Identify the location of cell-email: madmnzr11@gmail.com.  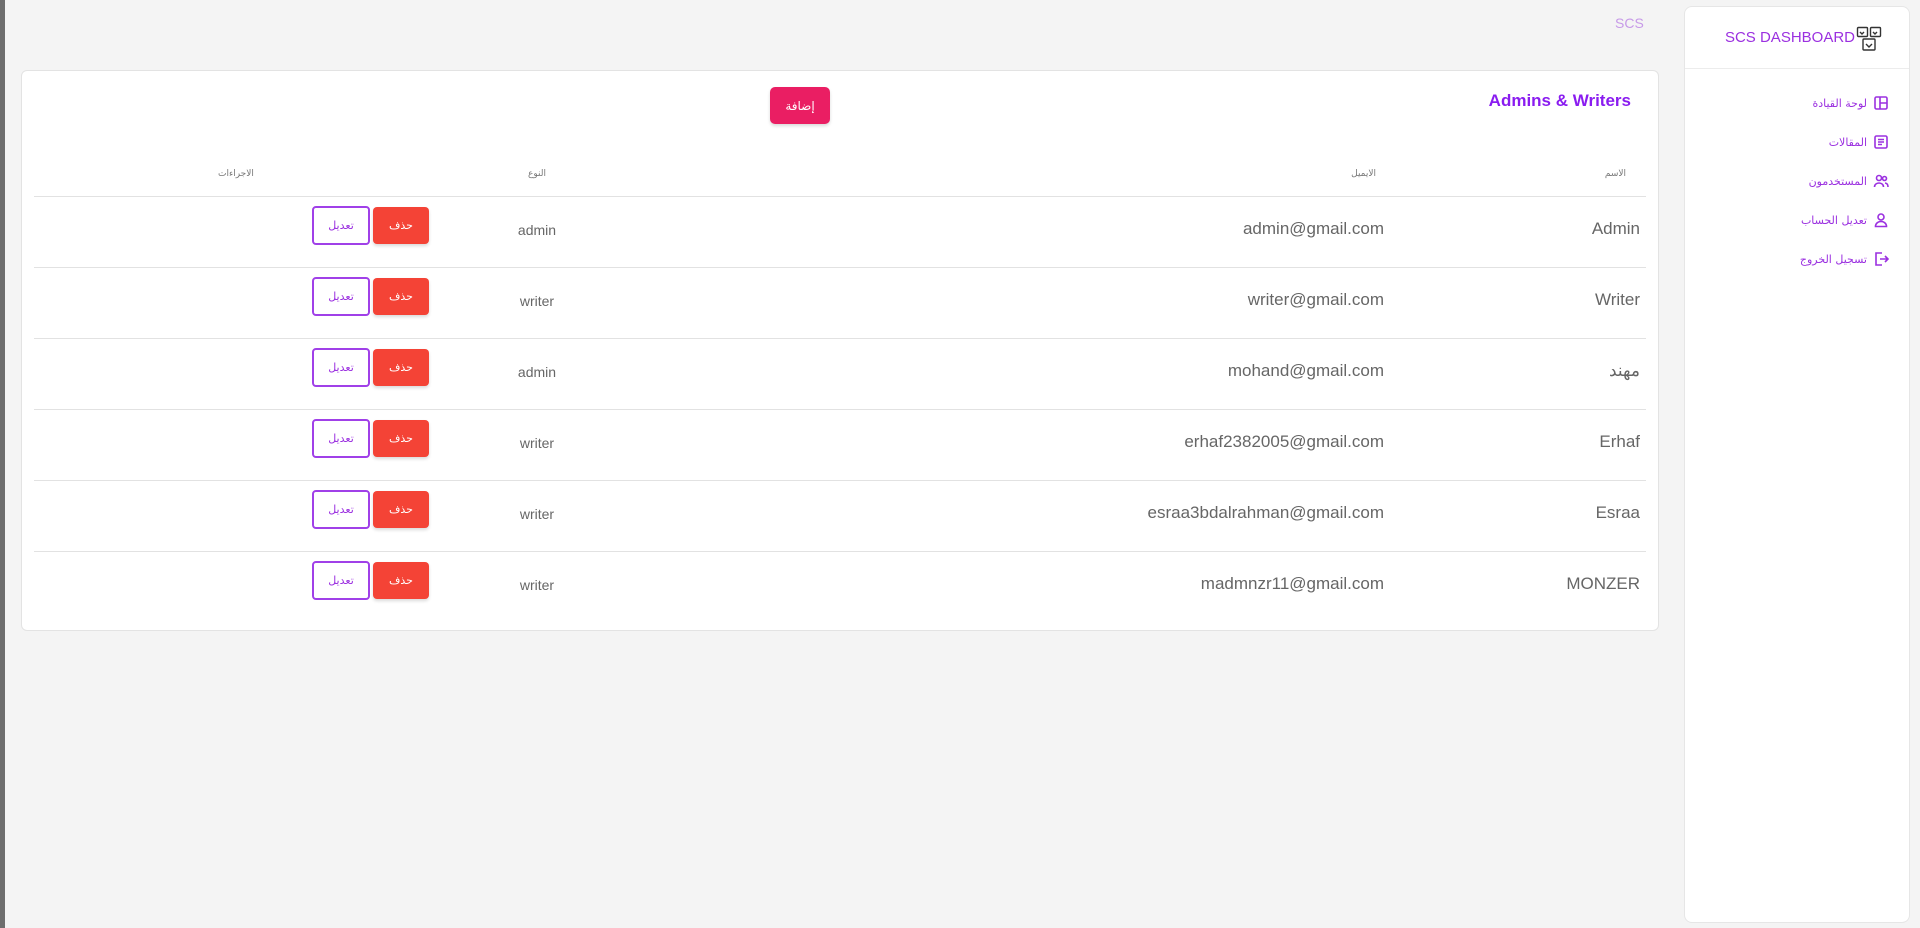
(1292, 583).